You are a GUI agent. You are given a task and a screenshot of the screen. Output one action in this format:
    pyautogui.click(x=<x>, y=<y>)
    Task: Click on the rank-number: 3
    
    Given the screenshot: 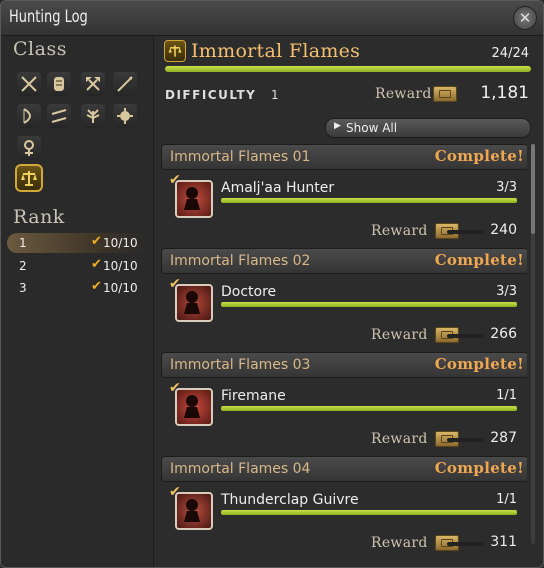 What is the action you would take?
    pyautogui.click(x=23, y=288)
    